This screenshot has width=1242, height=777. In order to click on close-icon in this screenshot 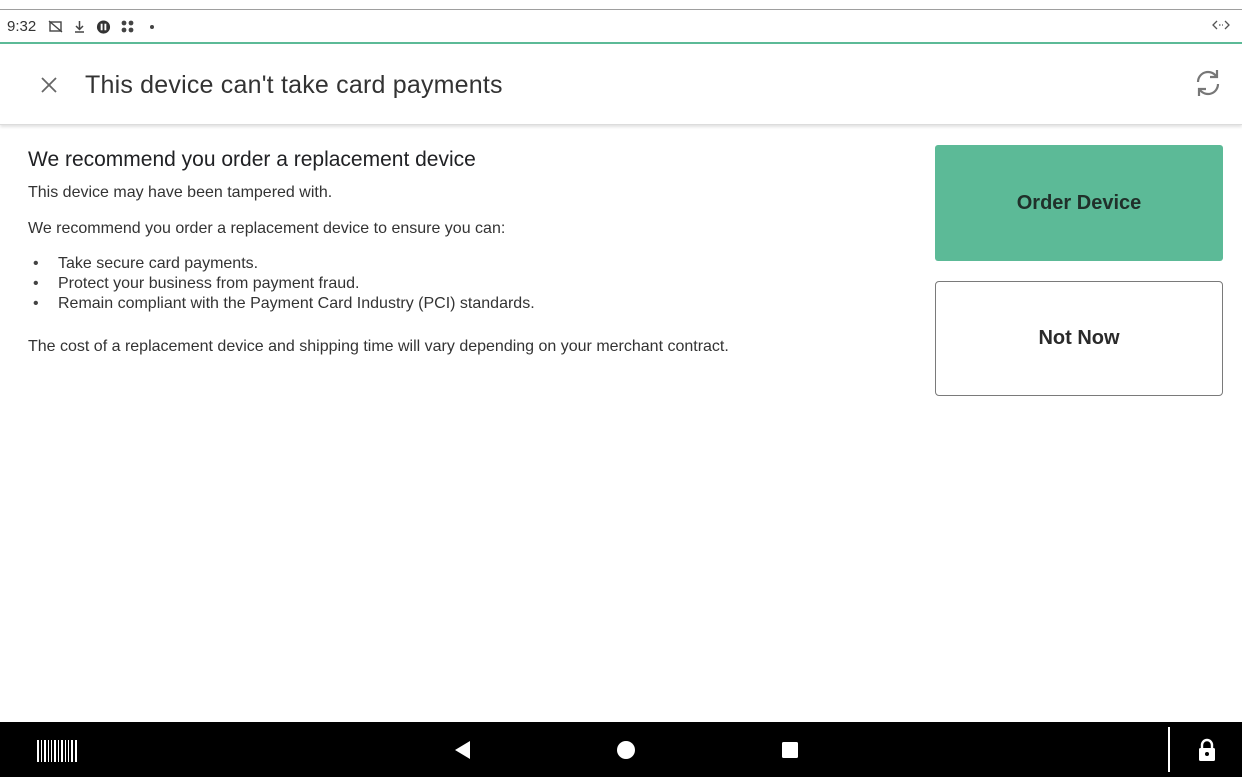, I will do `click(49, 85)`.